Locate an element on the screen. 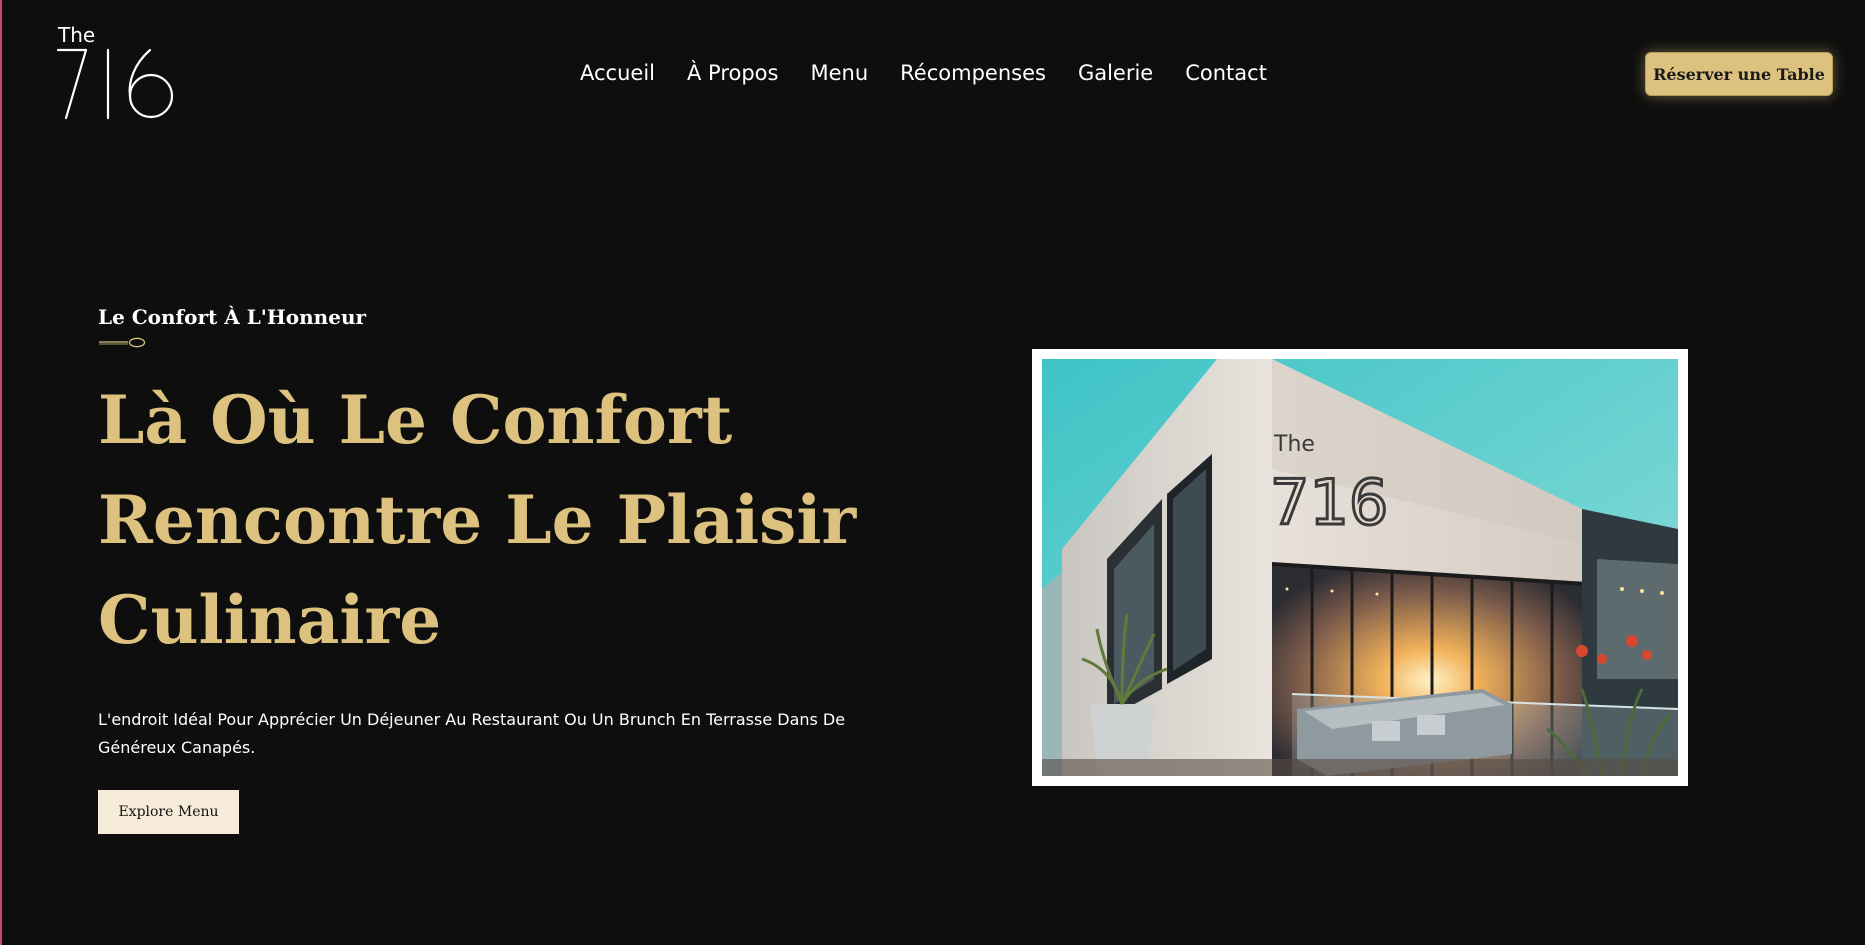 Image resolution: width=1865 pixels, height=945 pixels. photo-sign-top: The is located at coordinates (1294, 444).